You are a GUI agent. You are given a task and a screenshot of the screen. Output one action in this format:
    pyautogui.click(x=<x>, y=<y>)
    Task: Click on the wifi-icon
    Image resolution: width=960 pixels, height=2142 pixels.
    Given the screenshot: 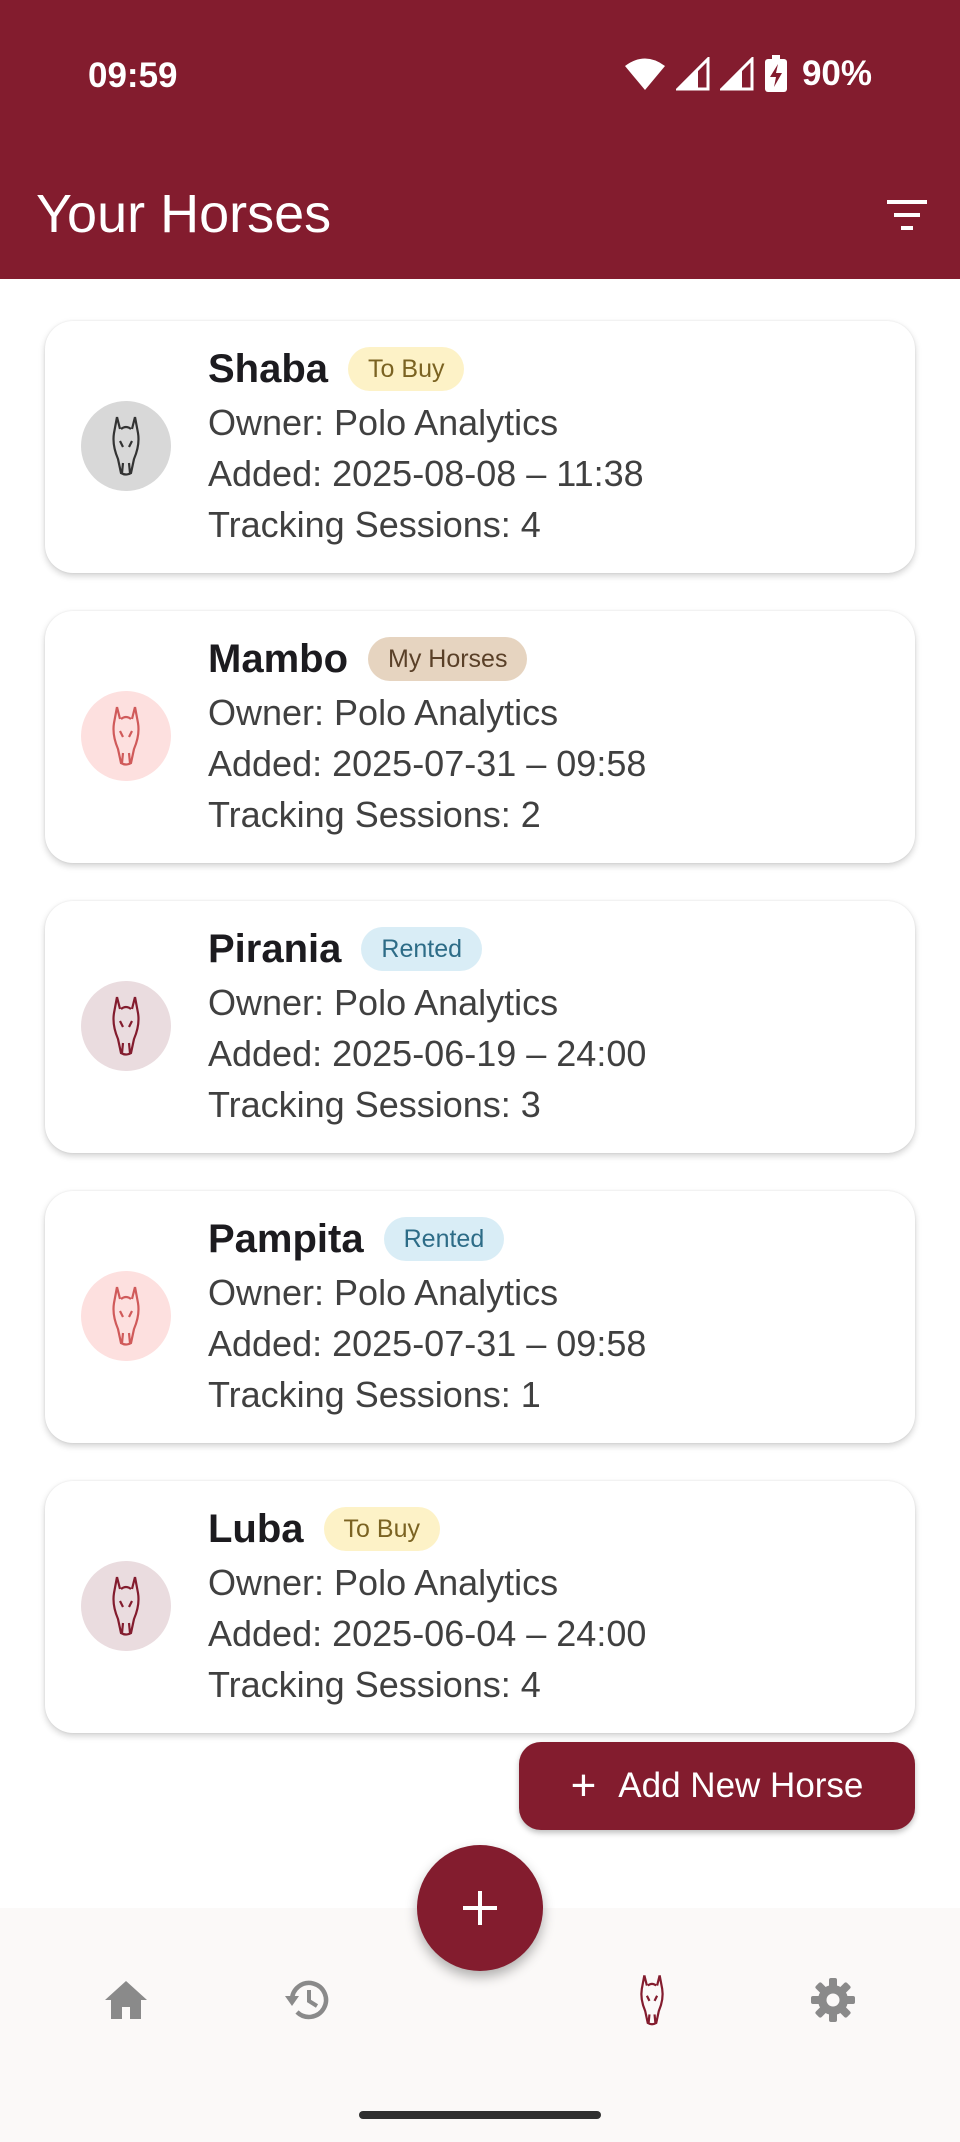 What is the action you would take?
    pyautogui.click(x=644, y=74)
    